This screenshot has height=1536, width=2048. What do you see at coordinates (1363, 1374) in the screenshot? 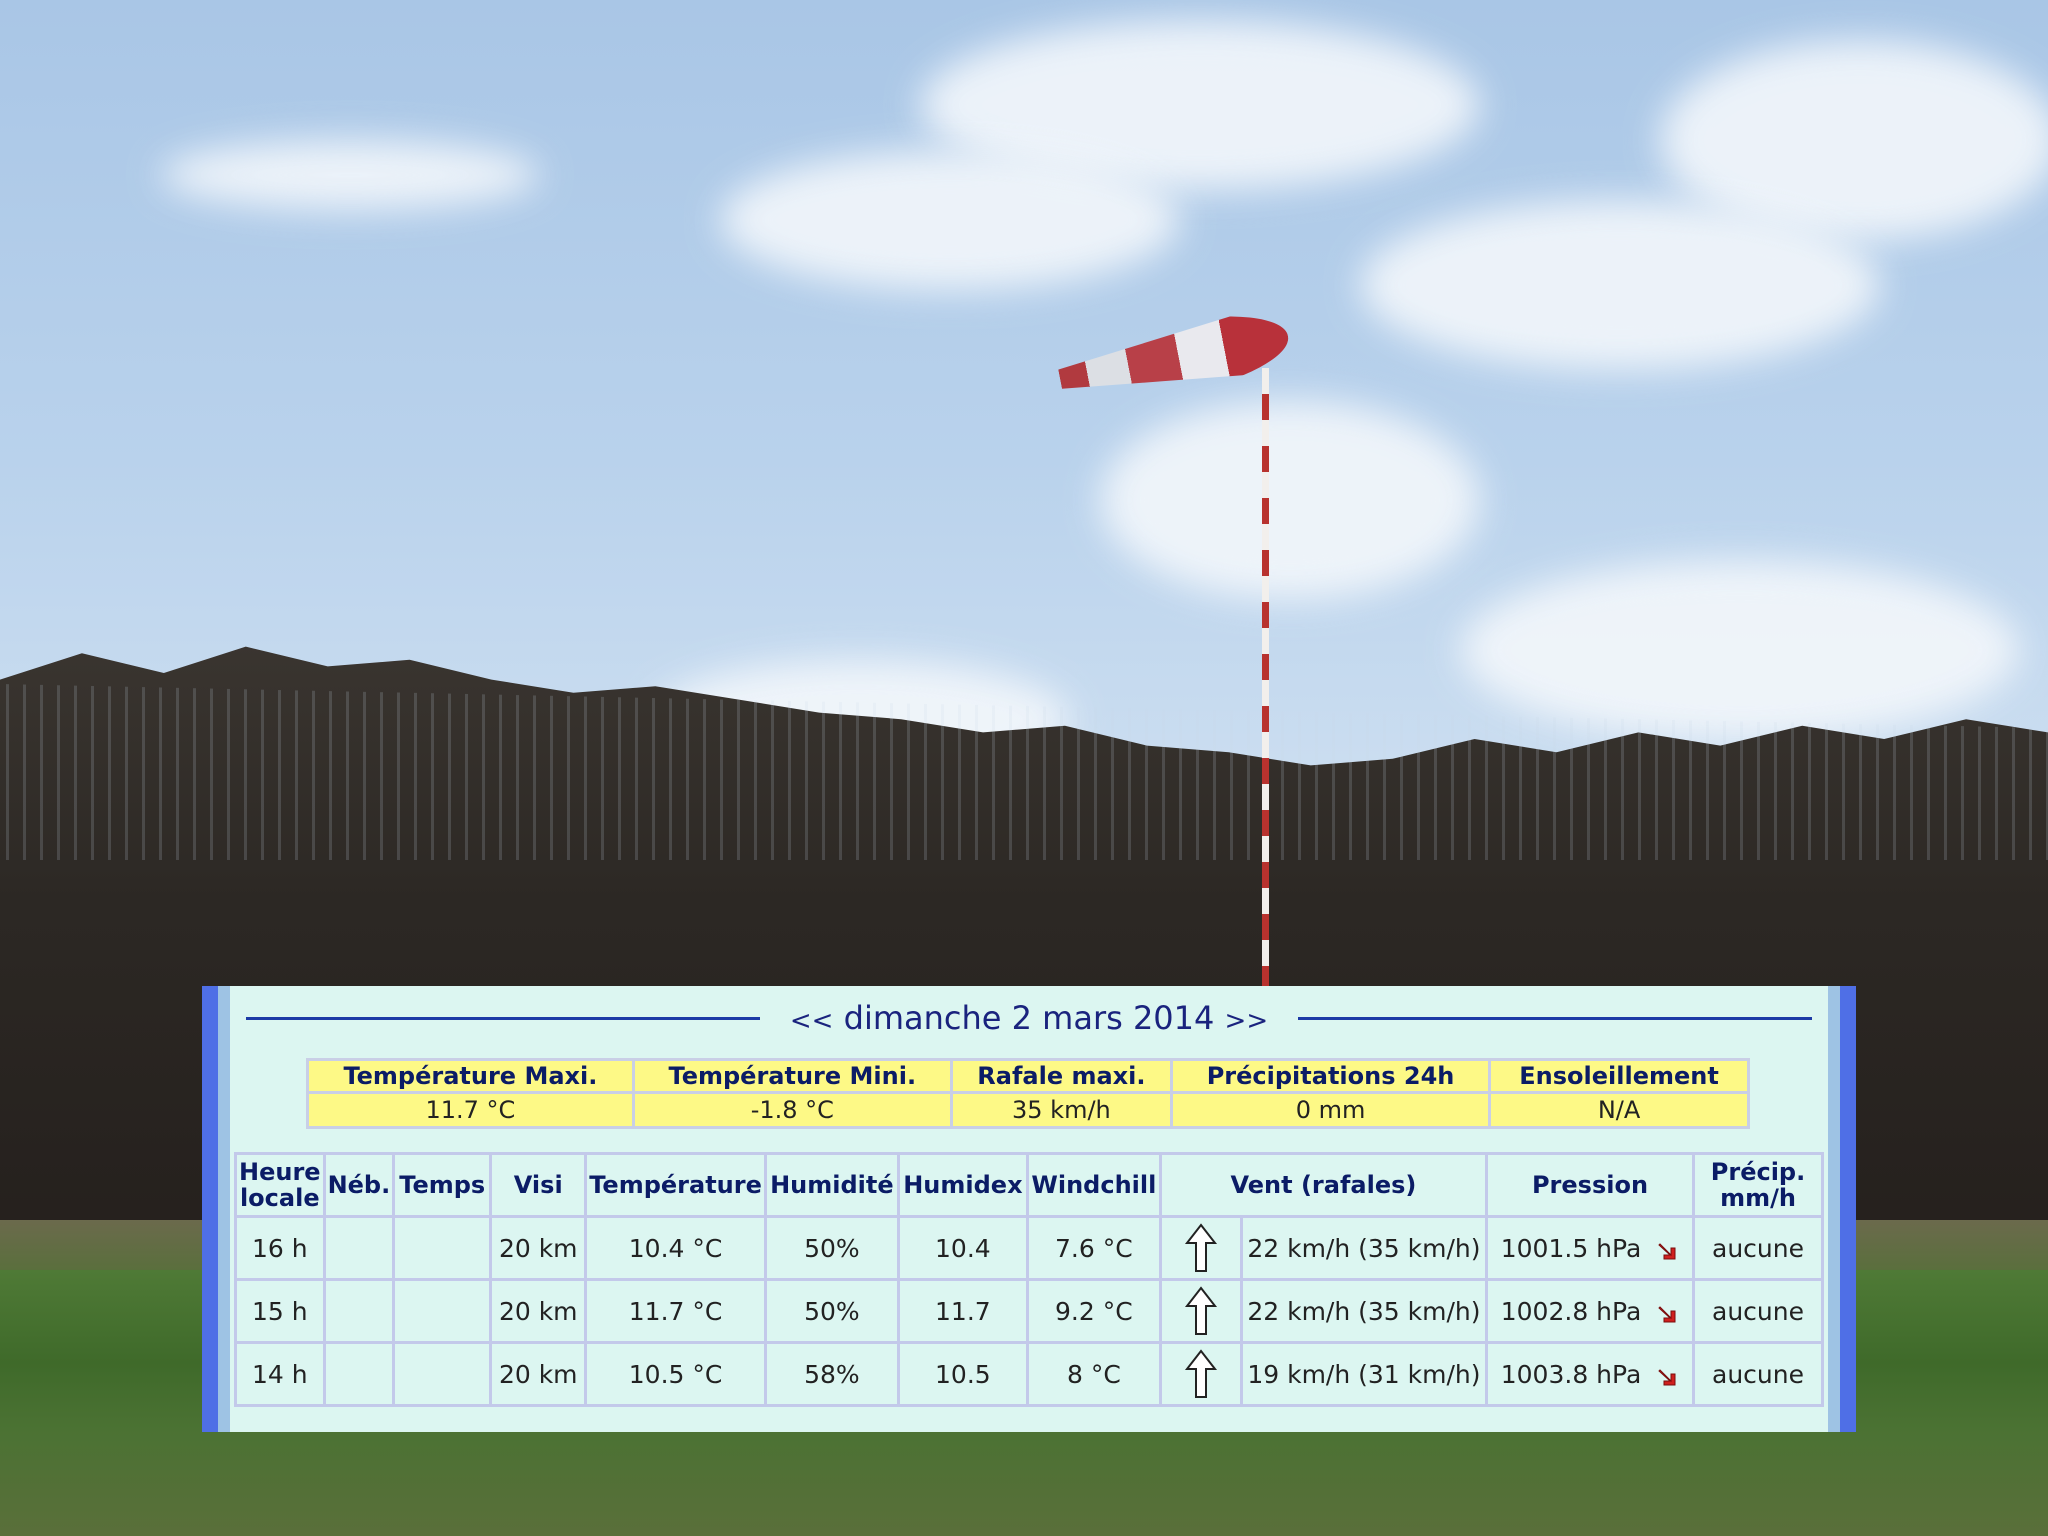
I see `cell-vent: 19 km/h (31 km/h)` at bounding box center [1363, 1374].